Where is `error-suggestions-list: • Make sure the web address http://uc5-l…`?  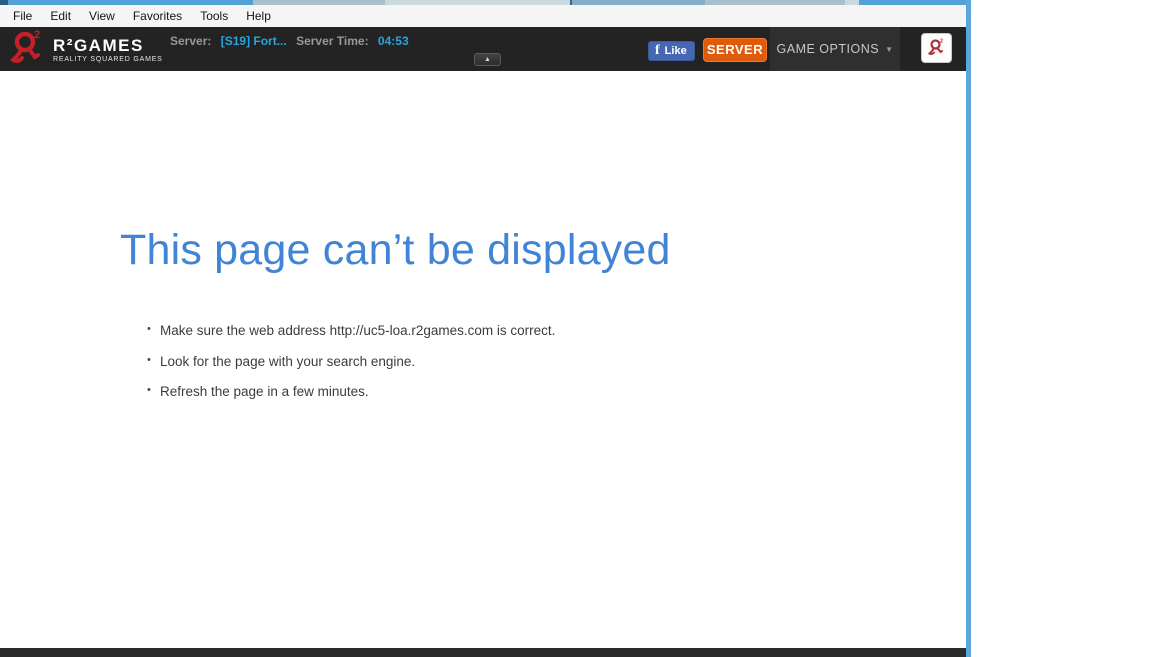 error-suggestions-list: • Make sure the web address http://uc5-l… is located at coordinates (351, 369).